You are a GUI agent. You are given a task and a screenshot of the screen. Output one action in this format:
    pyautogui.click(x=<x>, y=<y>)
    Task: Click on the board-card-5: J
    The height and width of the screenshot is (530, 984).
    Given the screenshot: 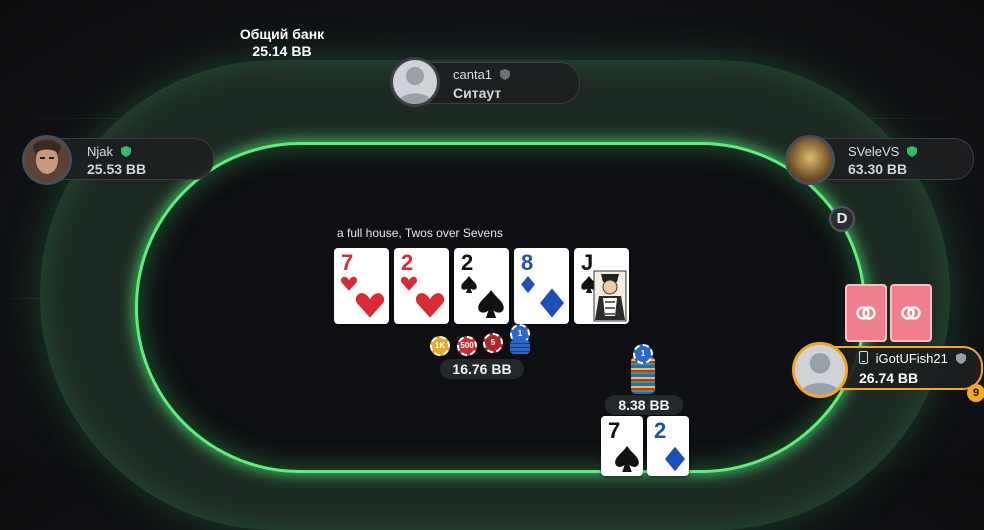 What is the action you would take?
    pyautogui.click(x=601, y=286)
    